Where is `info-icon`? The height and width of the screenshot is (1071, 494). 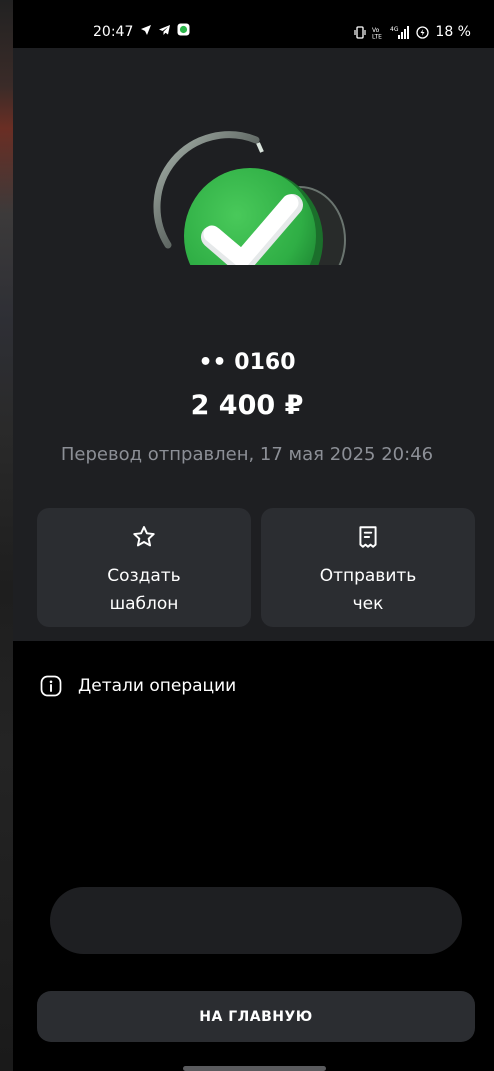 info-icon is located at coordinates (51, 686).